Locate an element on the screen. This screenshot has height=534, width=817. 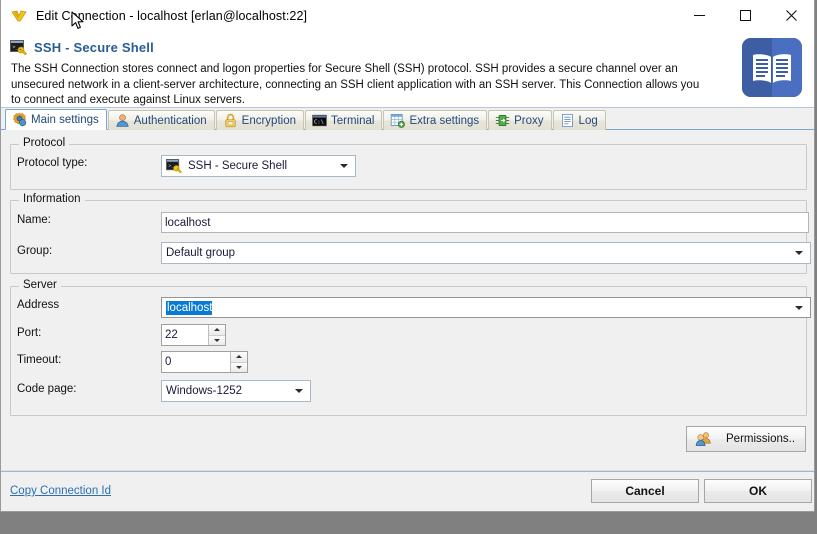
port-stepper is located at coordinates (193, 335).